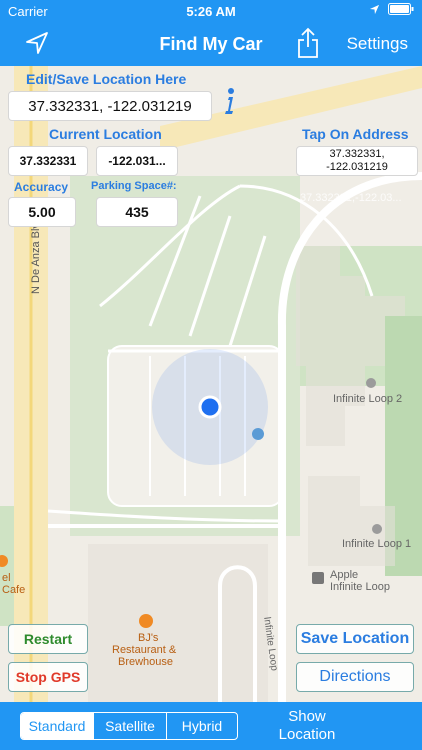  I want to click on tap-address-field: 37.332331, -122.031219, so click(357, 161).